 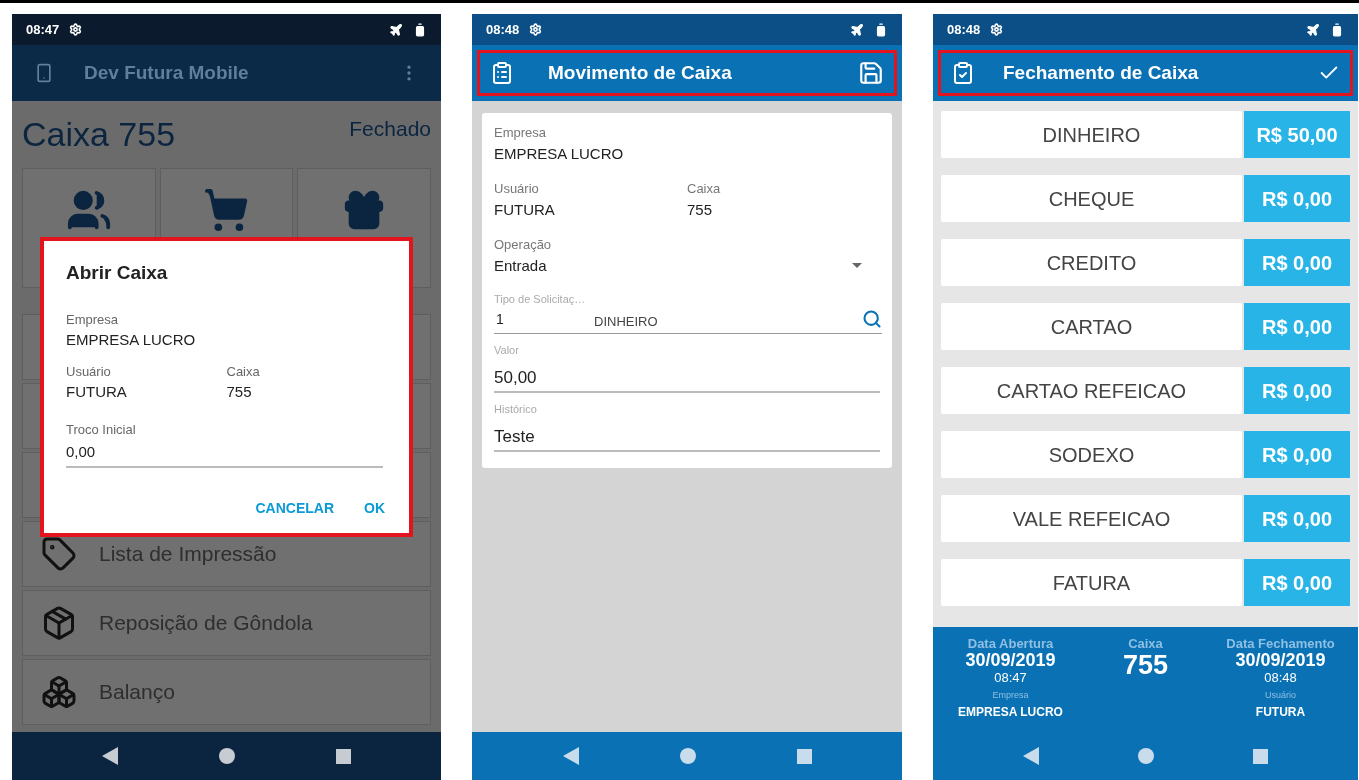 What do you see at coordinates (1010, 678) in the screenshot?
I see `footer-time: 08:47` at bounding box center [1010, 678].